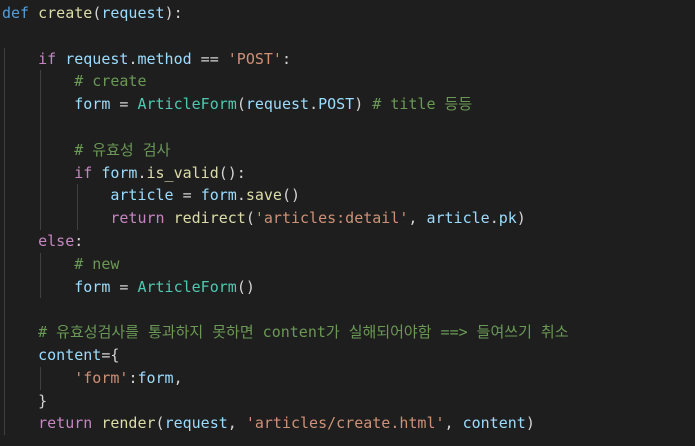 The width and height of the screenshot is (695, 446). Describe the element at coordinates (232, 172) in the screenshot. I see `token-plain: ():` at that location.